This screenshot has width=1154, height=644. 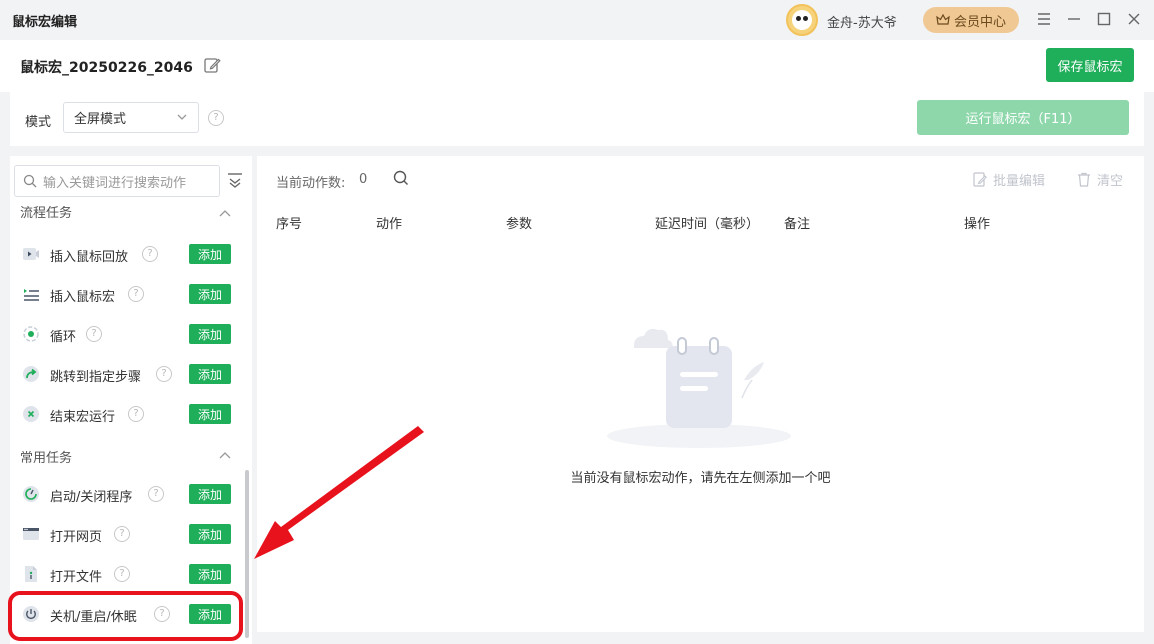 What do you see at coordinates (699, 388) in the screenshot?
I see `empty-notepad-illustration` at bounding box center [699, 388].